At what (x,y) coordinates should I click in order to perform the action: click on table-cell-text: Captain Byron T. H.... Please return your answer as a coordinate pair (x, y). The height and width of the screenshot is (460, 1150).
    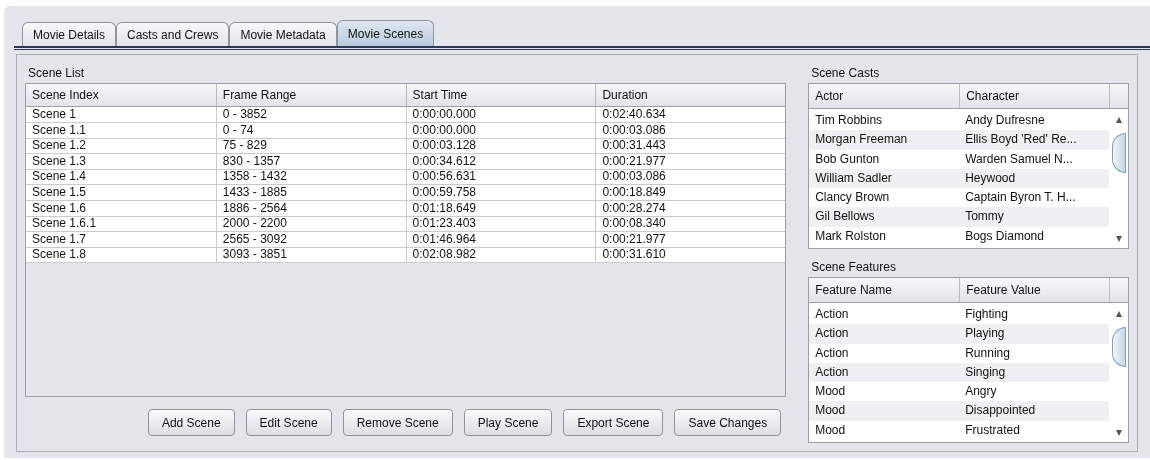
    Looking at the image, I should click on (1020, 198).